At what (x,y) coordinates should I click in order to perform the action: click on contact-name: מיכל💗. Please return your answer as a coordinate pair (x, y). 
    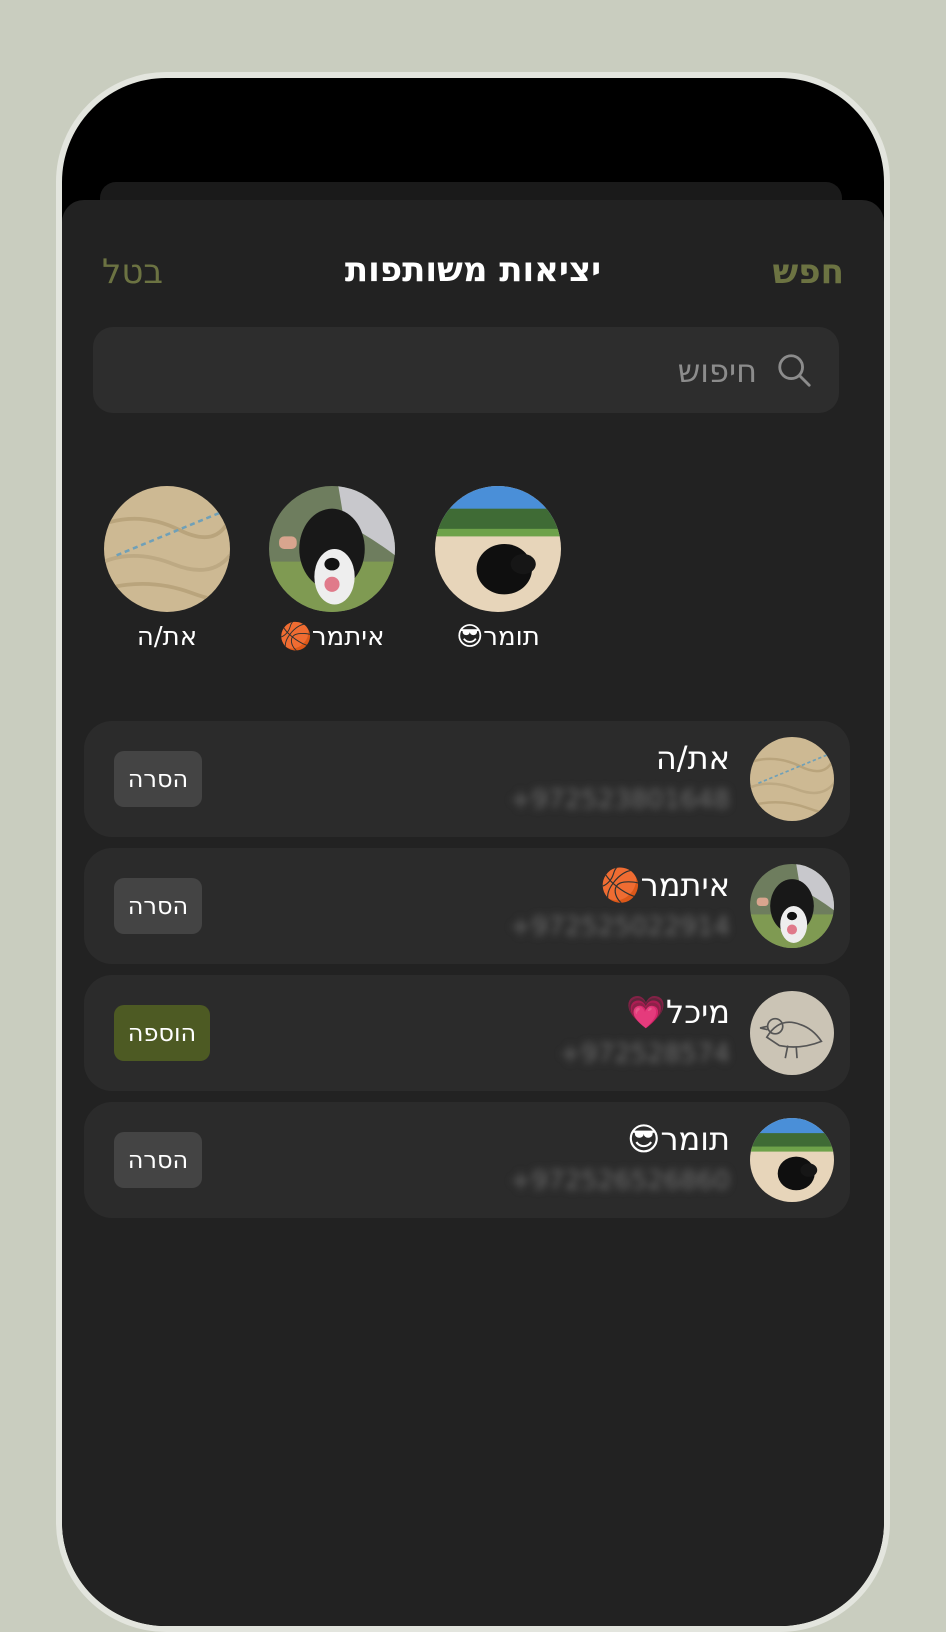
    Looking at the image, I should click on (678, 1012).